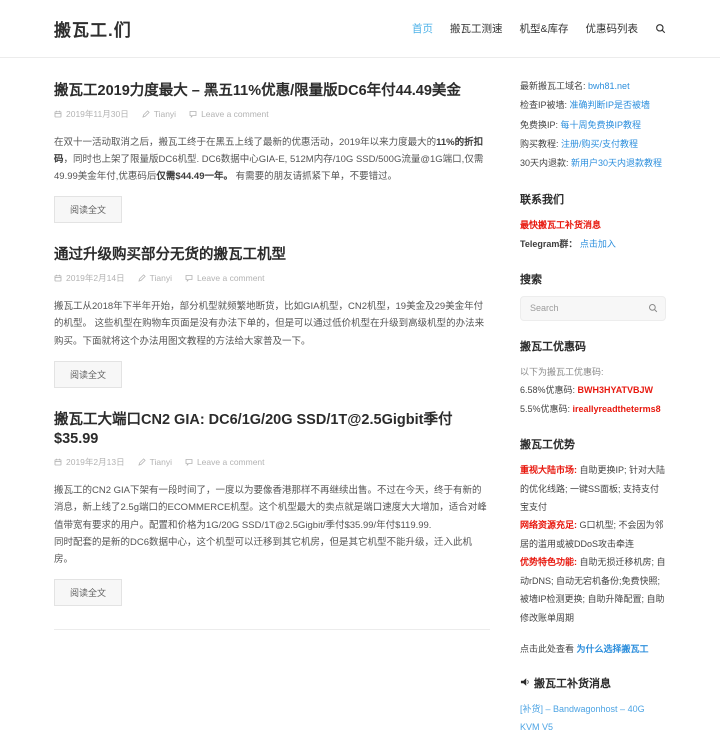 This screenshot has height=753, width=720. Describe the element at coordinates (612, 28) in the screenshot. I see `nav-item-coupon-list: 优惠码列表` at that location.